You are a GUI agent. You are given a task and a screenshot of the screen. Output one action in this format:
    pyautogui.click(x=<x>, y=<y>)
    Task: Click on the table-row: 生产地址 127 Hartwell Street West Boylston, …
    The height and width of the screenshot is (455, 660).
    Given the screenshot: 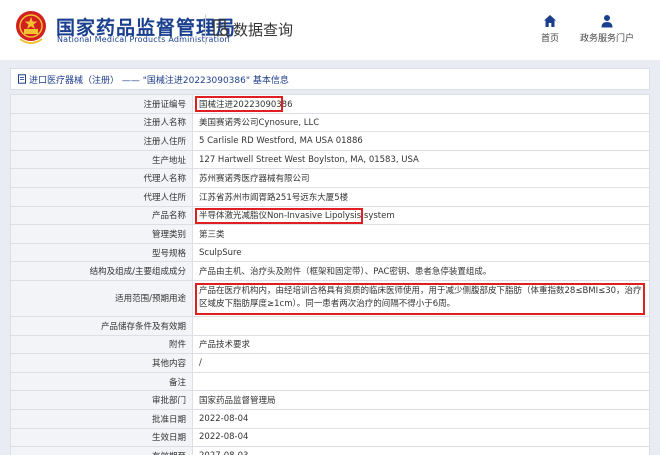 What is the action you would take?
    pyautogui.click(x=330, y=159)
    